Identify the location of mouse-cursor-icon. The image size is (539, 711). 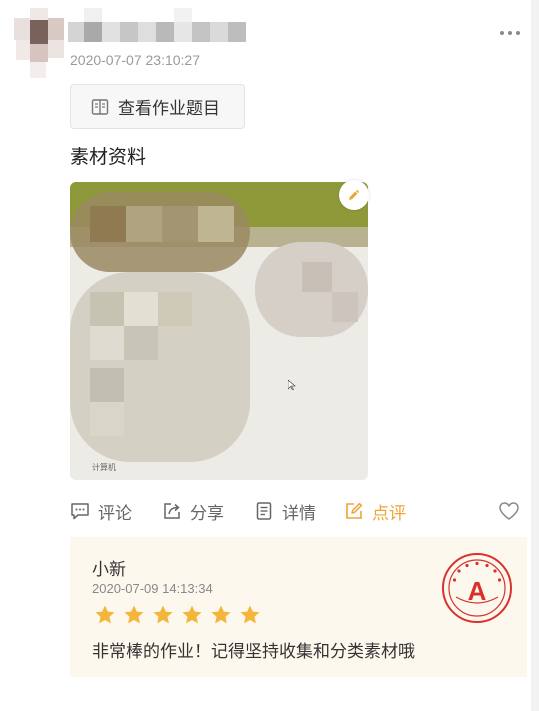
(292, 385).